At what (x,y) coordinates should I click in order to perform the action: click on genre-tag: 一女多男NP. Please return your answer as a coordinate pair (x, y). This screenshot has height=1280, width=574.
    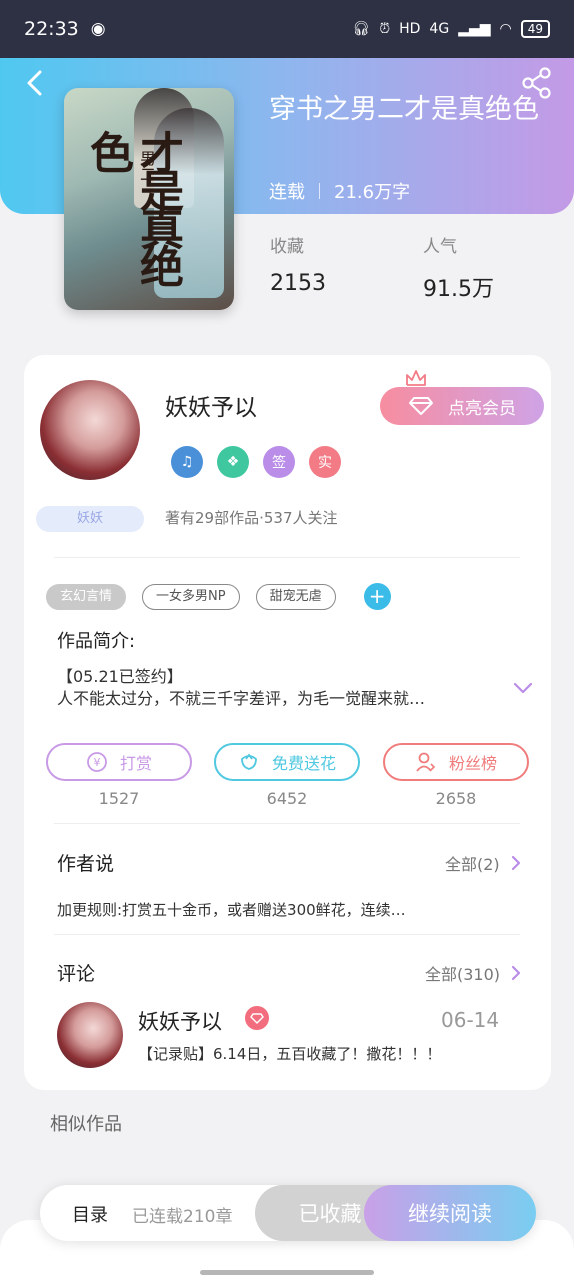
    Looking at the image, I should click on (191, 596).